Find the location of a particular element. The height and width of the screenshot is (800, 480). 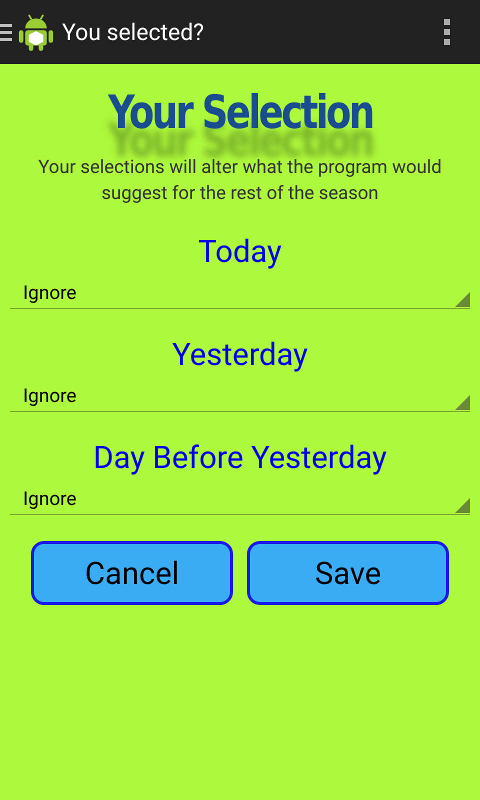

action-button: Save is located at coordinates (348, 573).